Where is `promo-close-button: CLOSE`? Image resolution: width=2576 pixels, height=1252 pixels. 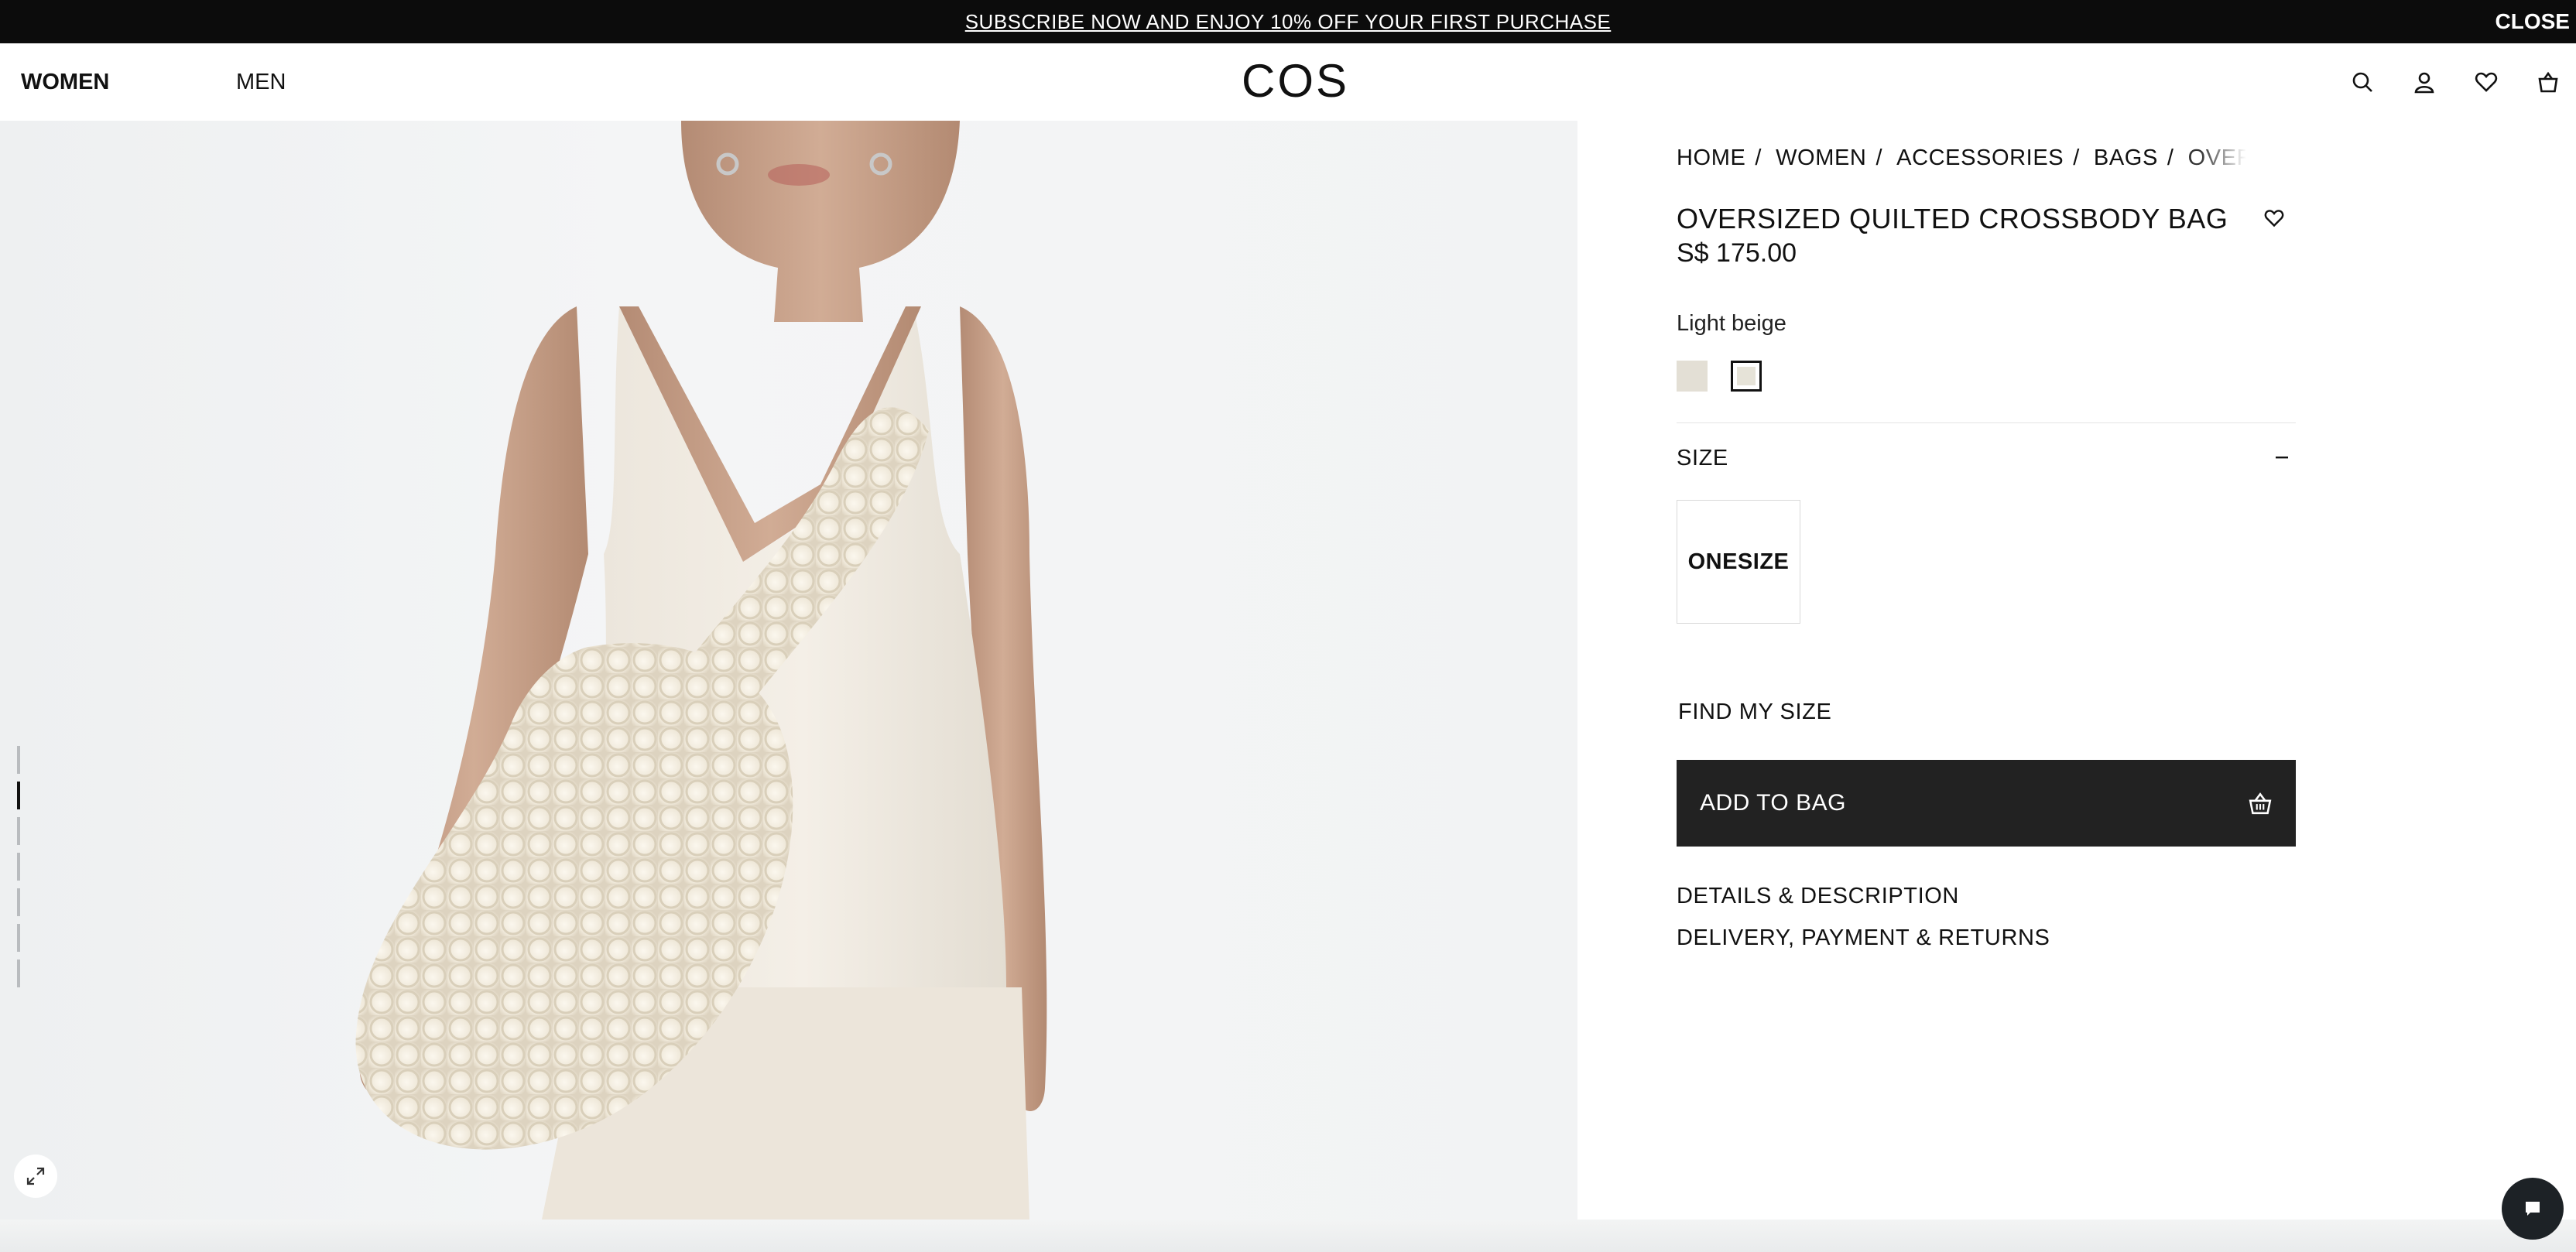 promo-close-button: CLOSE is located at coordinates (2533, 21).